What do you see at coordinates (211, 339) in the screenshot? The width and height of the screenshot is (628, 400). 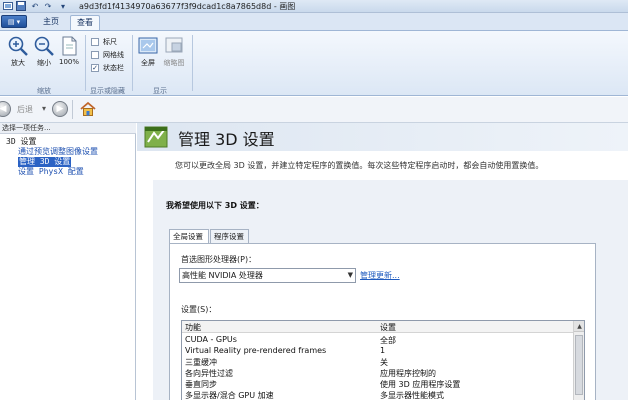 I see `row-feature: CUDA - GPUs` at bounding box center [211, 339].